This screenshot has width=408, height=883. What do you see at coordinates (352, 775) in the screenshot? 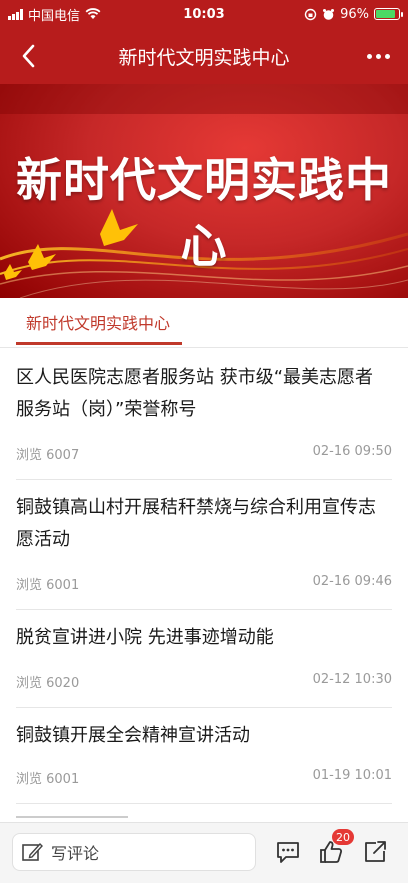
I see `publish-date: 01-19 10:01` at bounding box center [352, 775].